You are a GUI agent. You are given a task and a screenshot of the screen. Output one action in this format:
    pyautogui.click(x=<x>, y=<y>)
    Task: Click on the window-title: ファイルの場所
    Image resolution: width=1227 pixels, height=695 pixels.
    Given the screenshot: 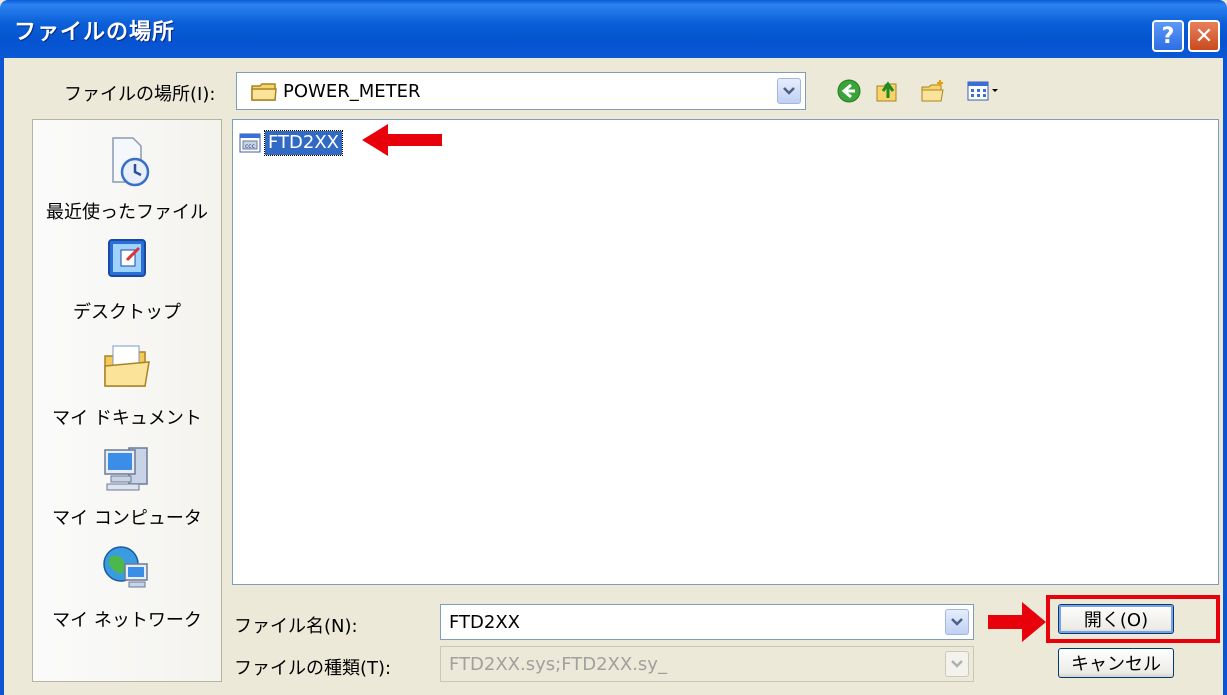 What is the action you would take?
    pyautogui.click(x=95, y=32)
    